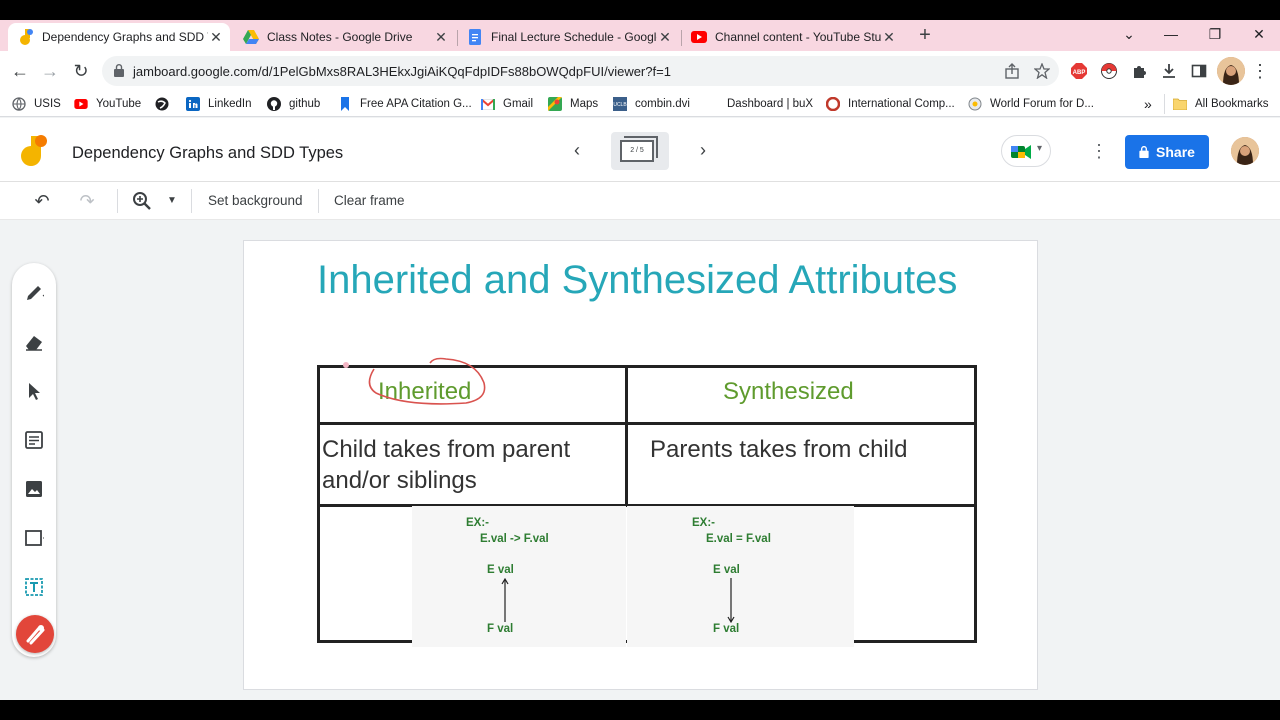  What do you see at coordinates (1232, 104) in the screenshot?
I see `bookmark-label: All Bookmarks` at bounding box center [1232, 104].